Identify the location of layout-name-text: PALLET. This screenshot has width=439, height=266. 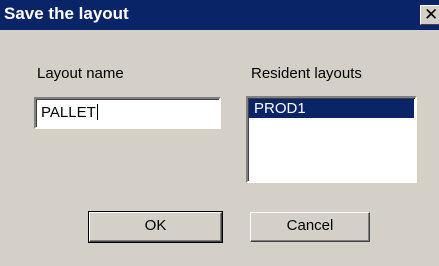
(68, 112).